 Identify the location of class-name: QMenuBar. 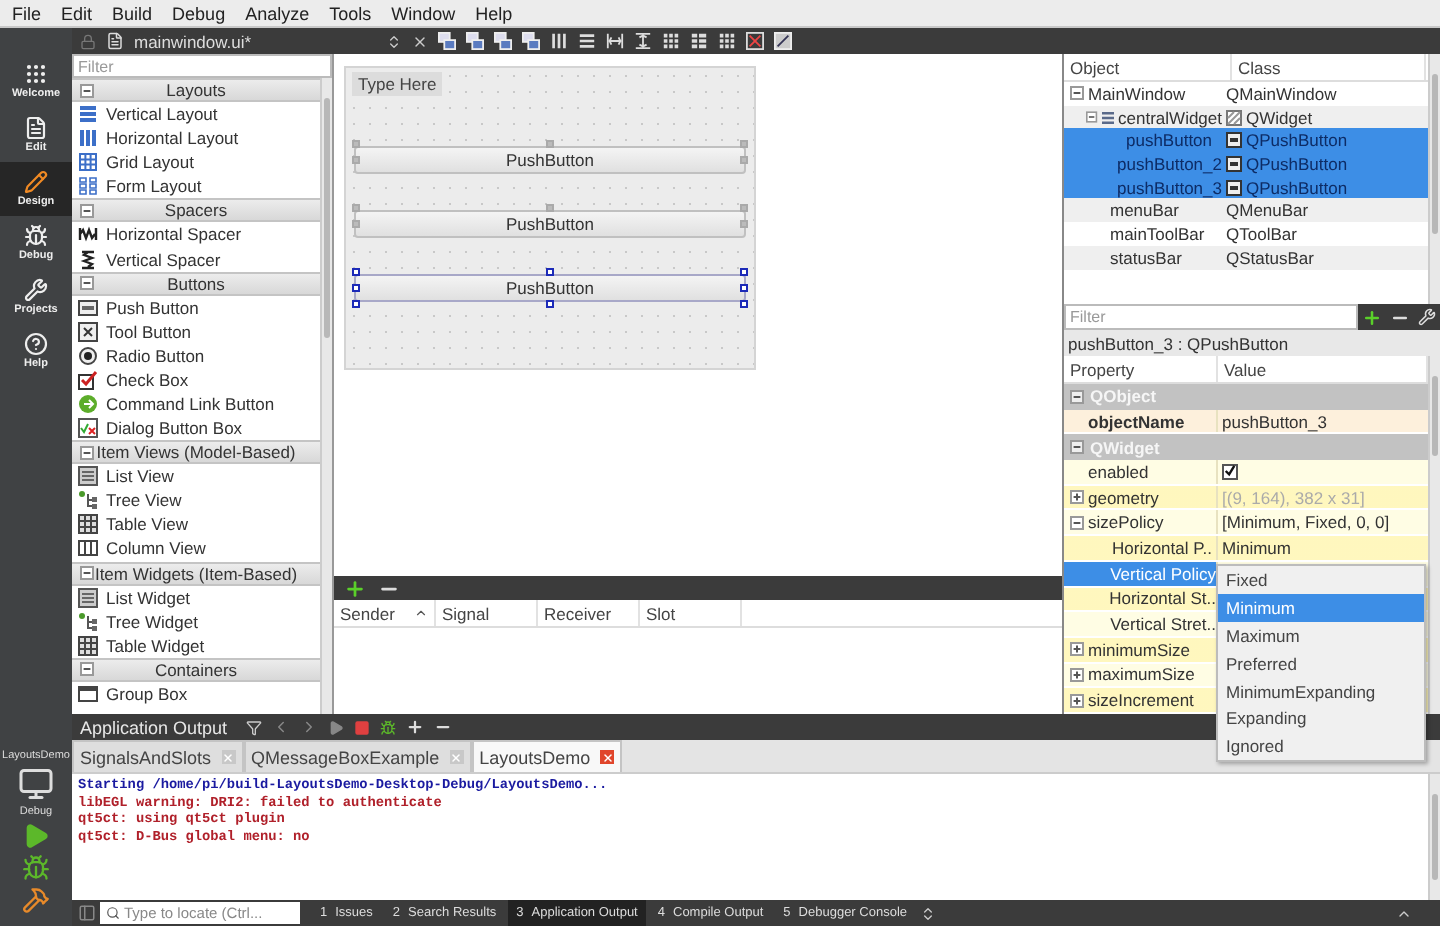
(1267, 210).